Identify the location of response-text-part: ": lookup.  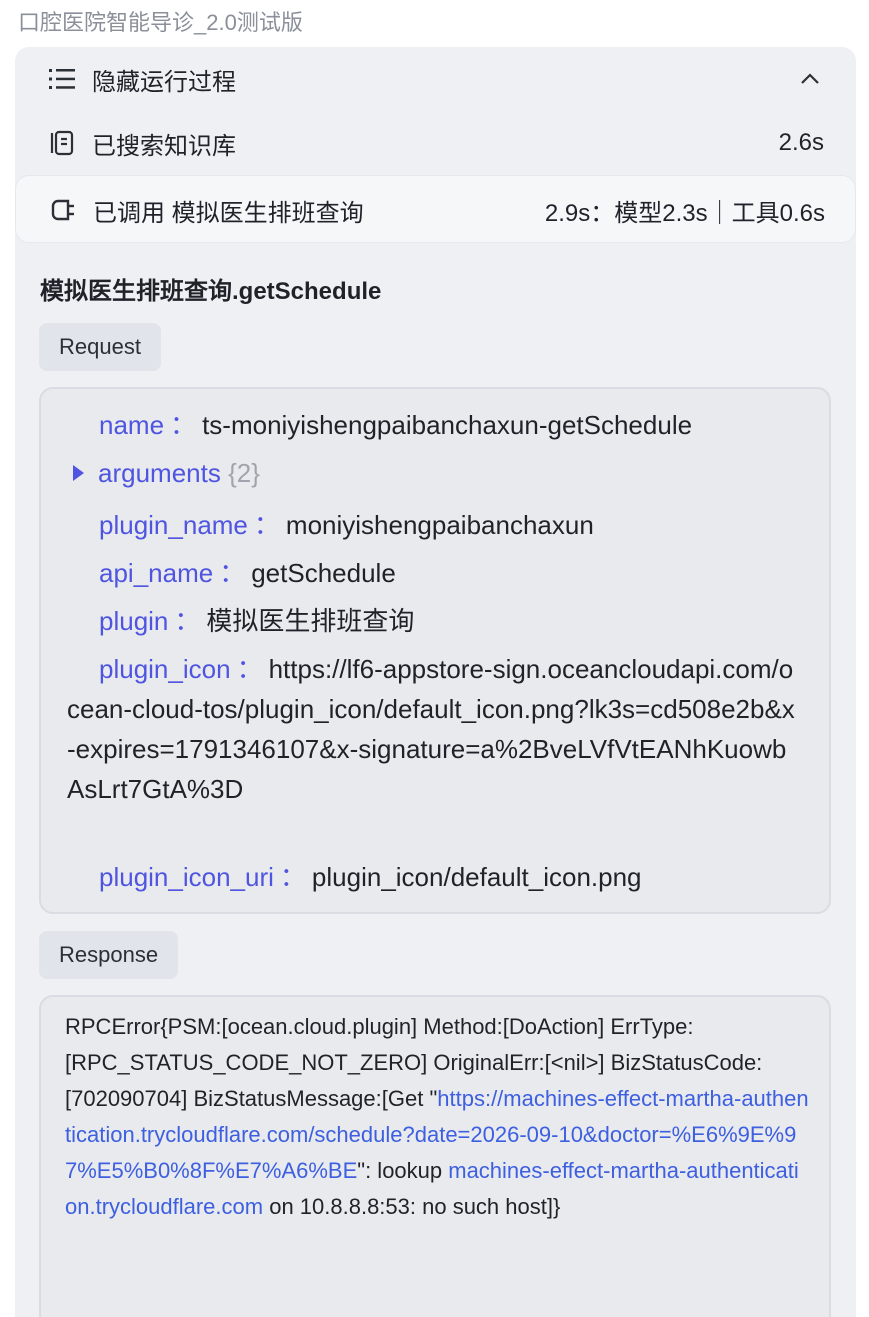
(403, 1170).